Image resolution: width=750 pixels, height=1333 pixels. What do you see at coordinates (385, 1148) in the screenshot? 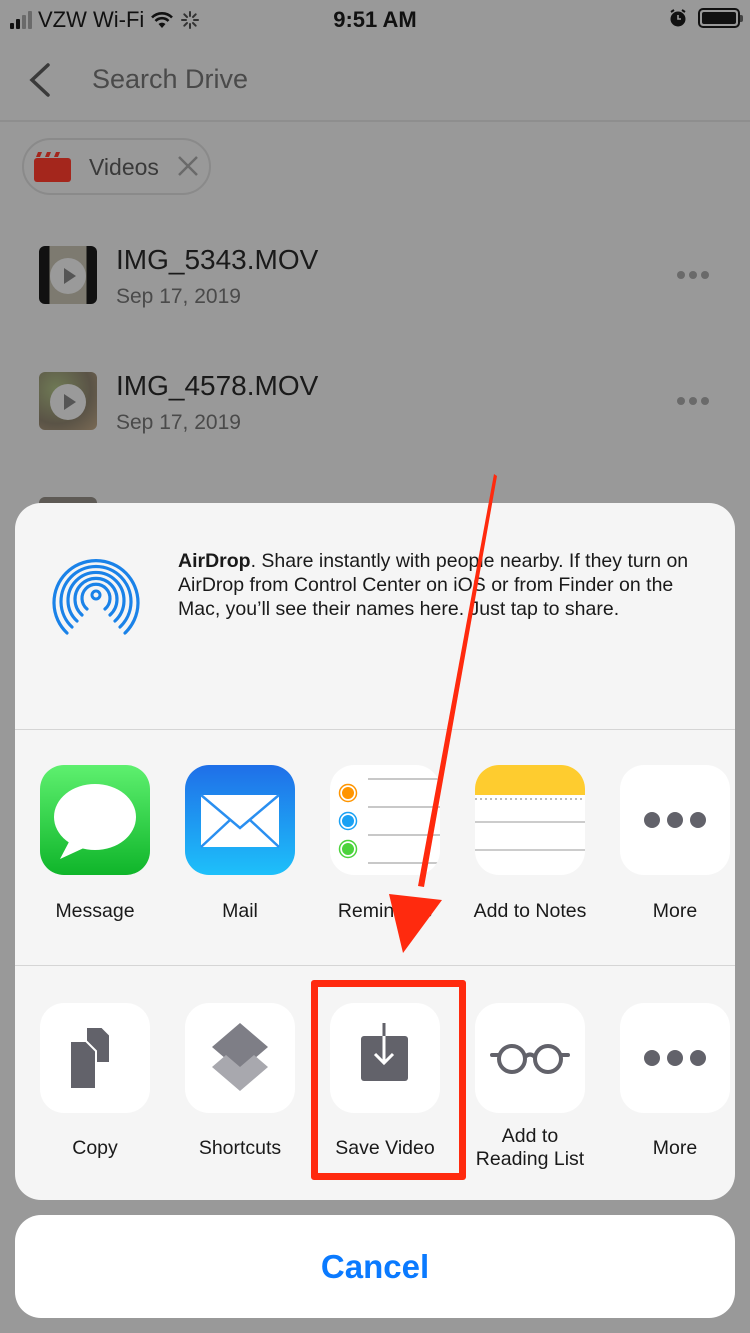
I see `action-label: Save Video` at bounding box center [385, 1148].